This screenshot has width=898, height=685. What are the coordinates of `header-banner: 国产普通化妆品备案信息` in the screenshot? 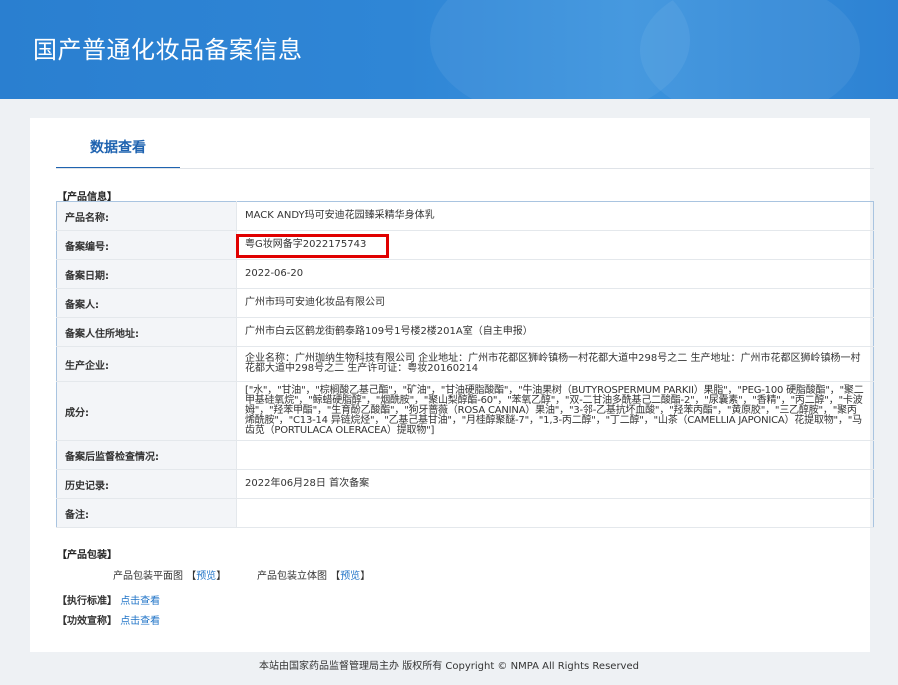 It's located at (449, 49).